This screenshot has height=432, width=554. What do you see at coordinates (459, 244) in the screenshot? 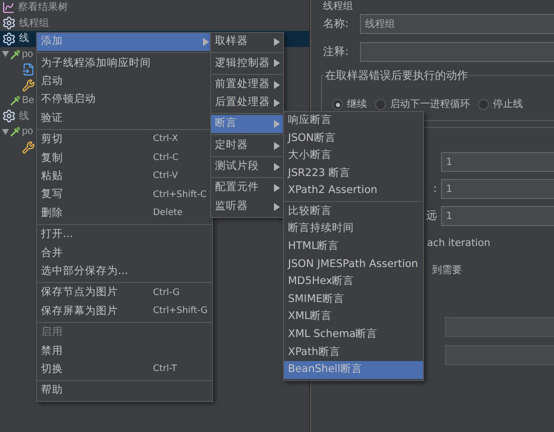
I see `checkbox-label: ach iteration` at bounding box center [459, 244].